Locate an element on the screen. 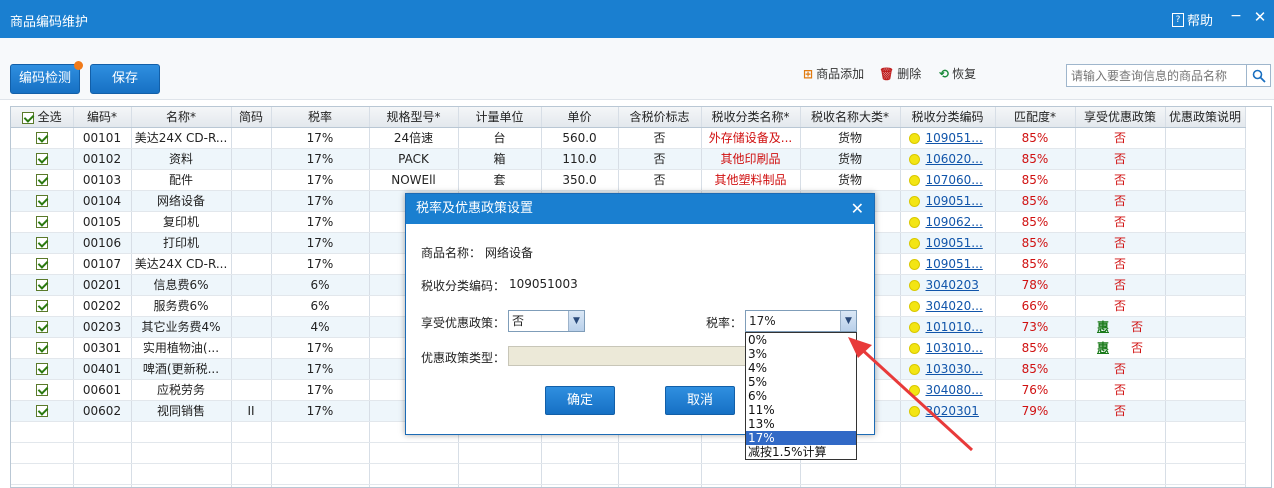  cell-name: 应税劳务 is located at coordinates (181, 390).